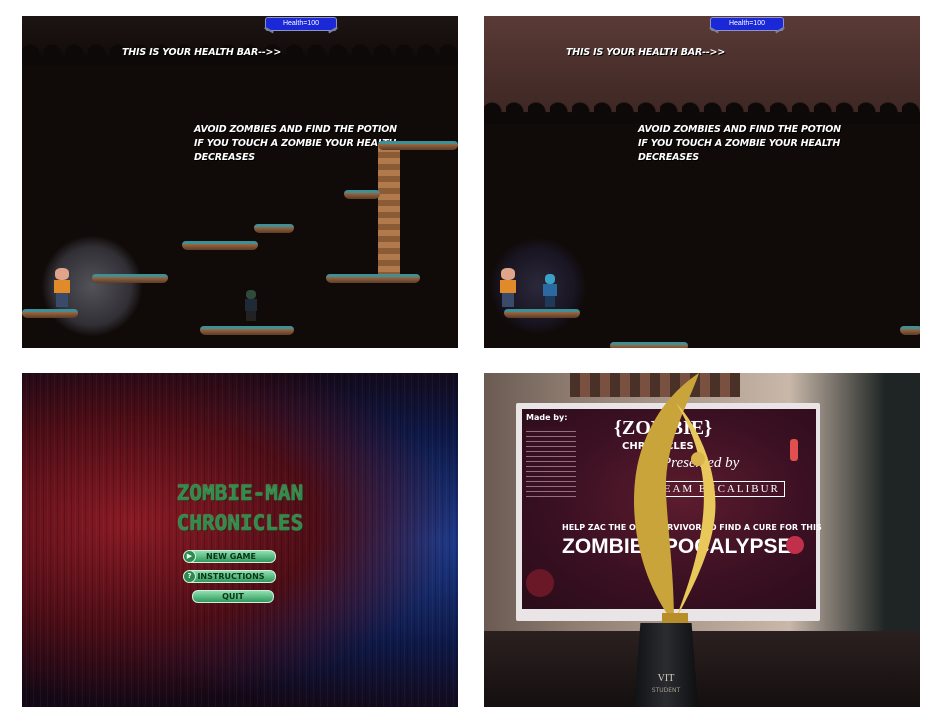 The width and height of the screenshot is (940, 722). What do you see at coordinates (794, 450) in the screenshot?
I see `zombie-silhouette-icon` at bounding box center [794, 450].